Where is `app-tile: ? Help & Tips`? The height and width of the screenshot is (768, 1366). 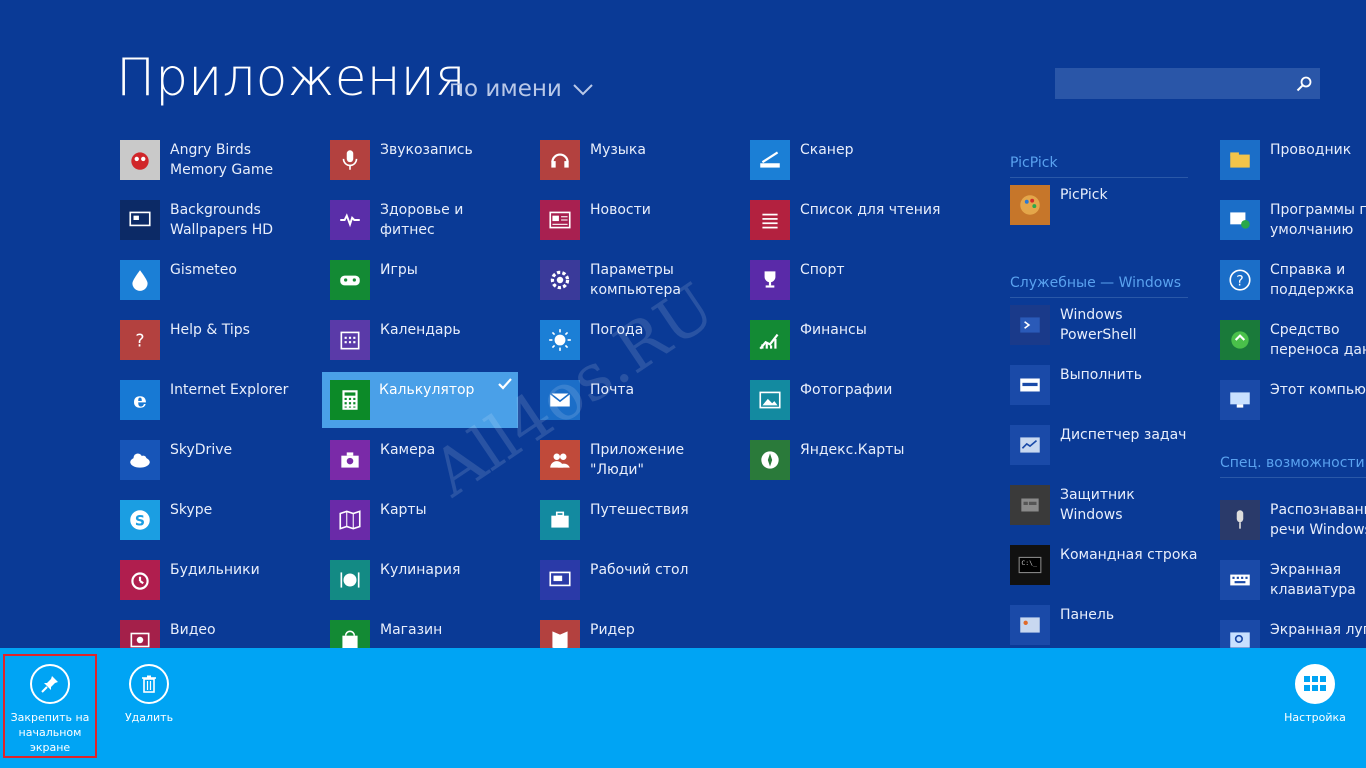 app-tile: ? Help & Tips is located at coordinates (218, 348).